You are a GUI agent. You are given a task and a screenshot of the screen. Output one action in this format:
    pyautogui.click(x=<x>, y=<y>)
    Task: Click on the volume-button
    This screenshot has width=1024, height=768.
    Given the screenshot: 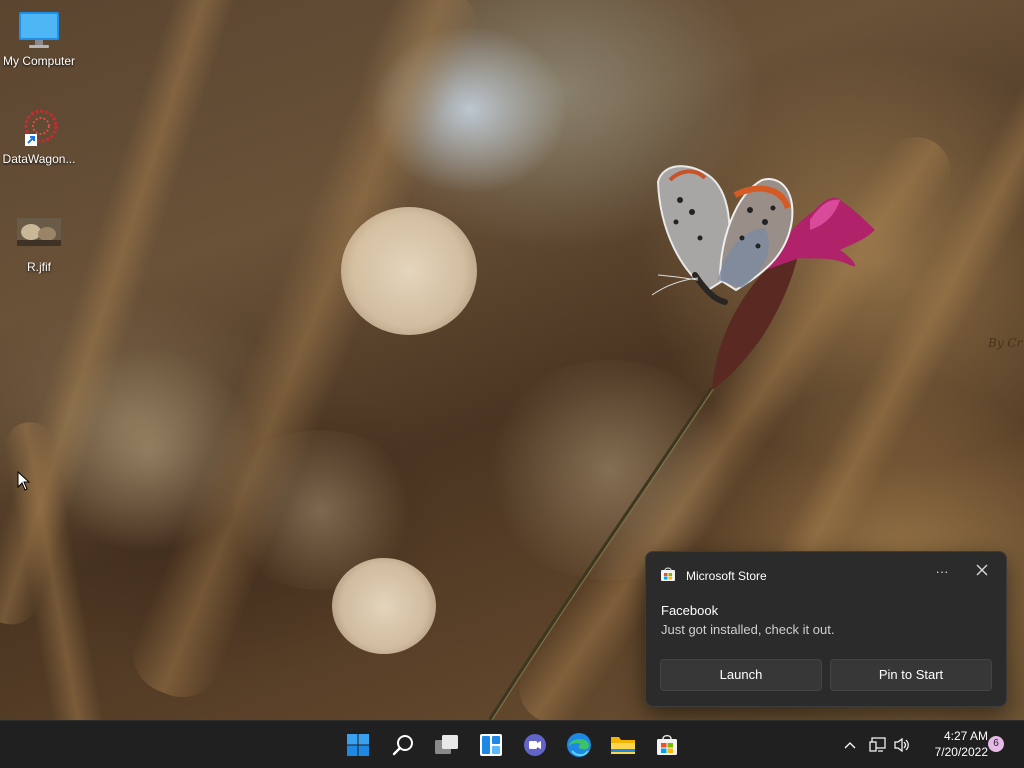 What is the action you would take?
    pyautogui.click(x=902, y=744)
    